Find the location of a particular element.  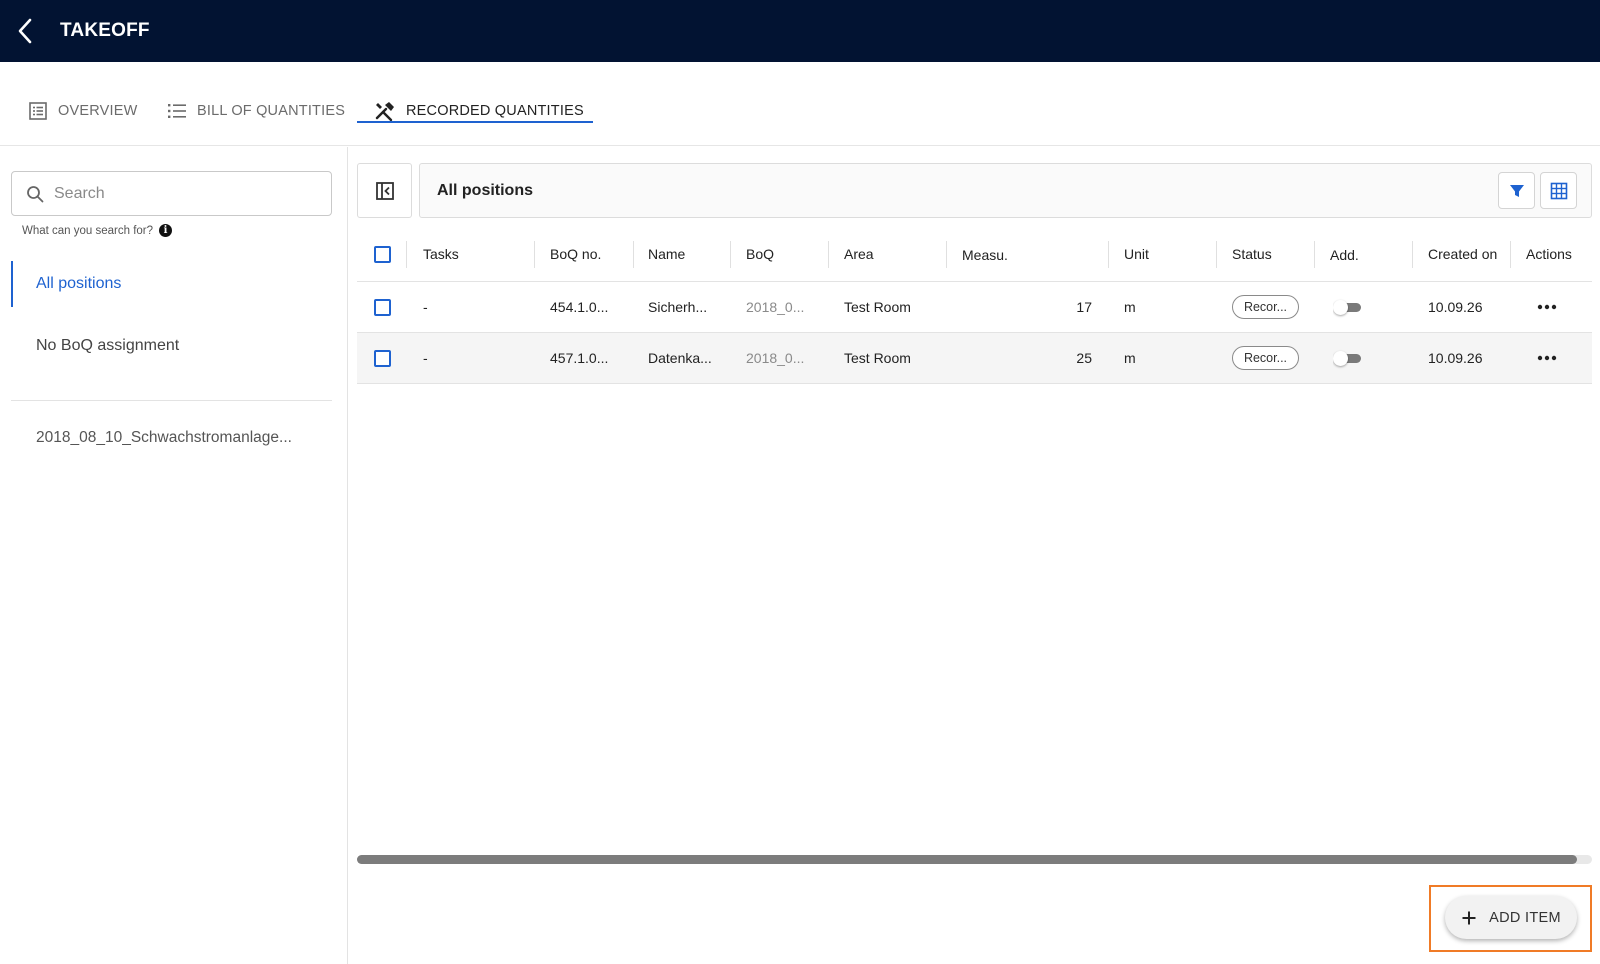

tab-recorded-quantities: RECORDED QUANTITIES is located at coordinates (479, 111).